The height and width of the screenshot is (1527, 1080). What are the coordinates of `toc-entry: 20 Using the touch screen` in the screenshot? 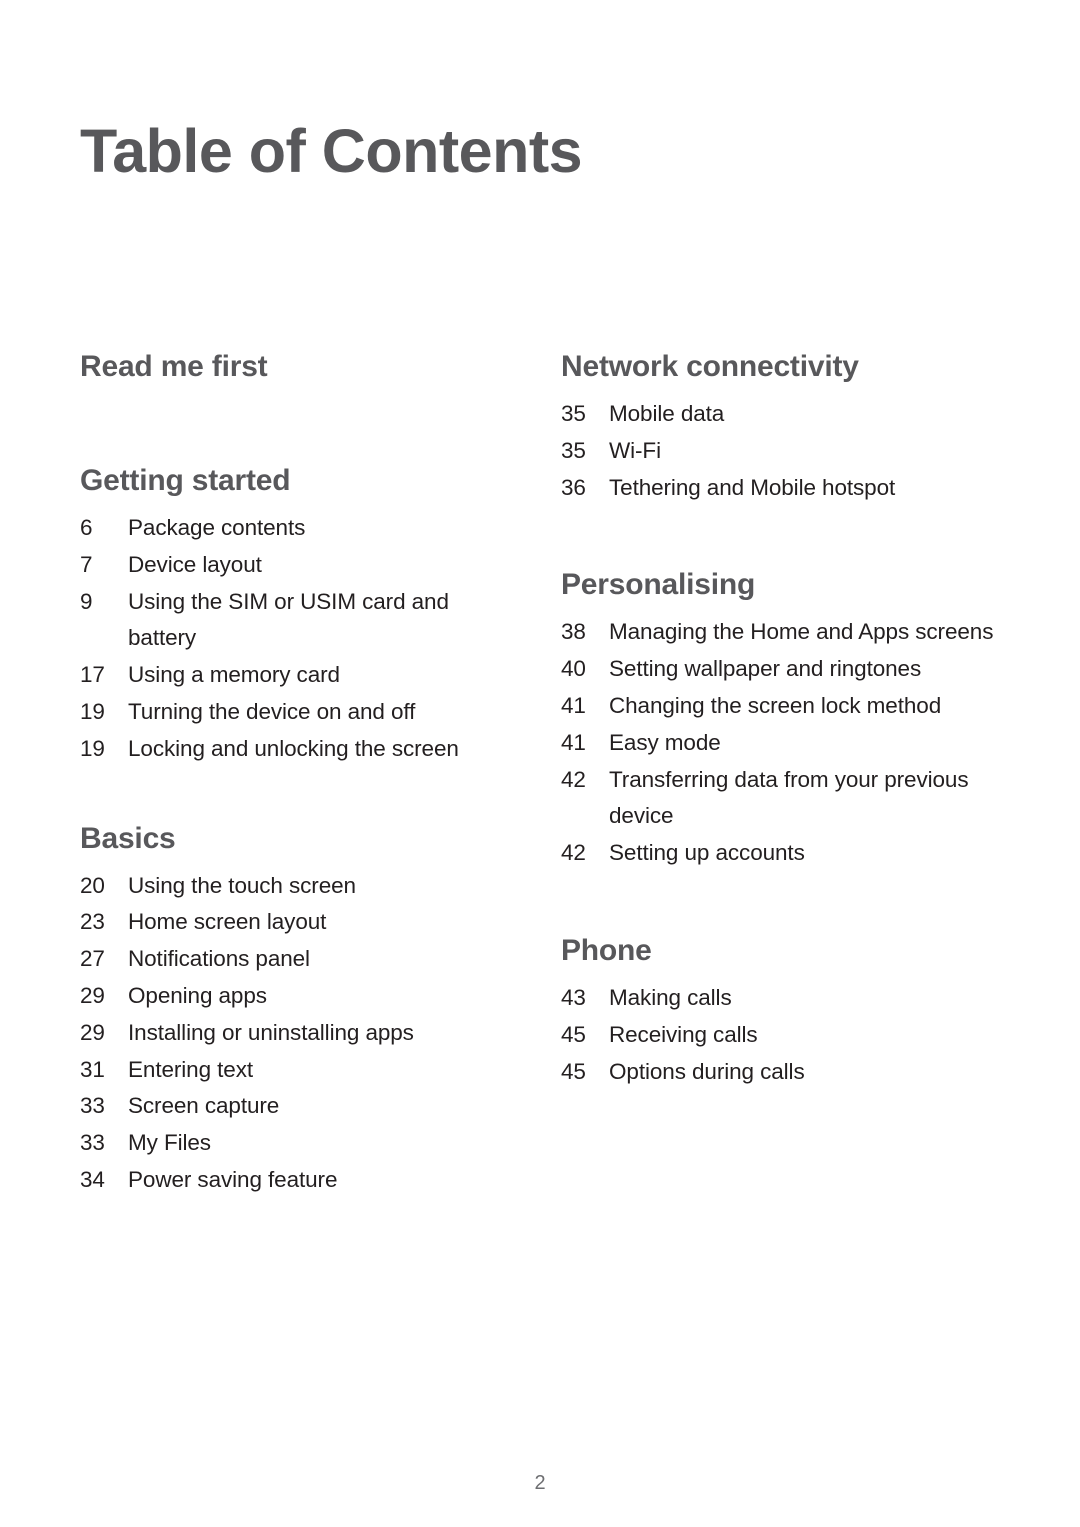 It's located at (300, 886).